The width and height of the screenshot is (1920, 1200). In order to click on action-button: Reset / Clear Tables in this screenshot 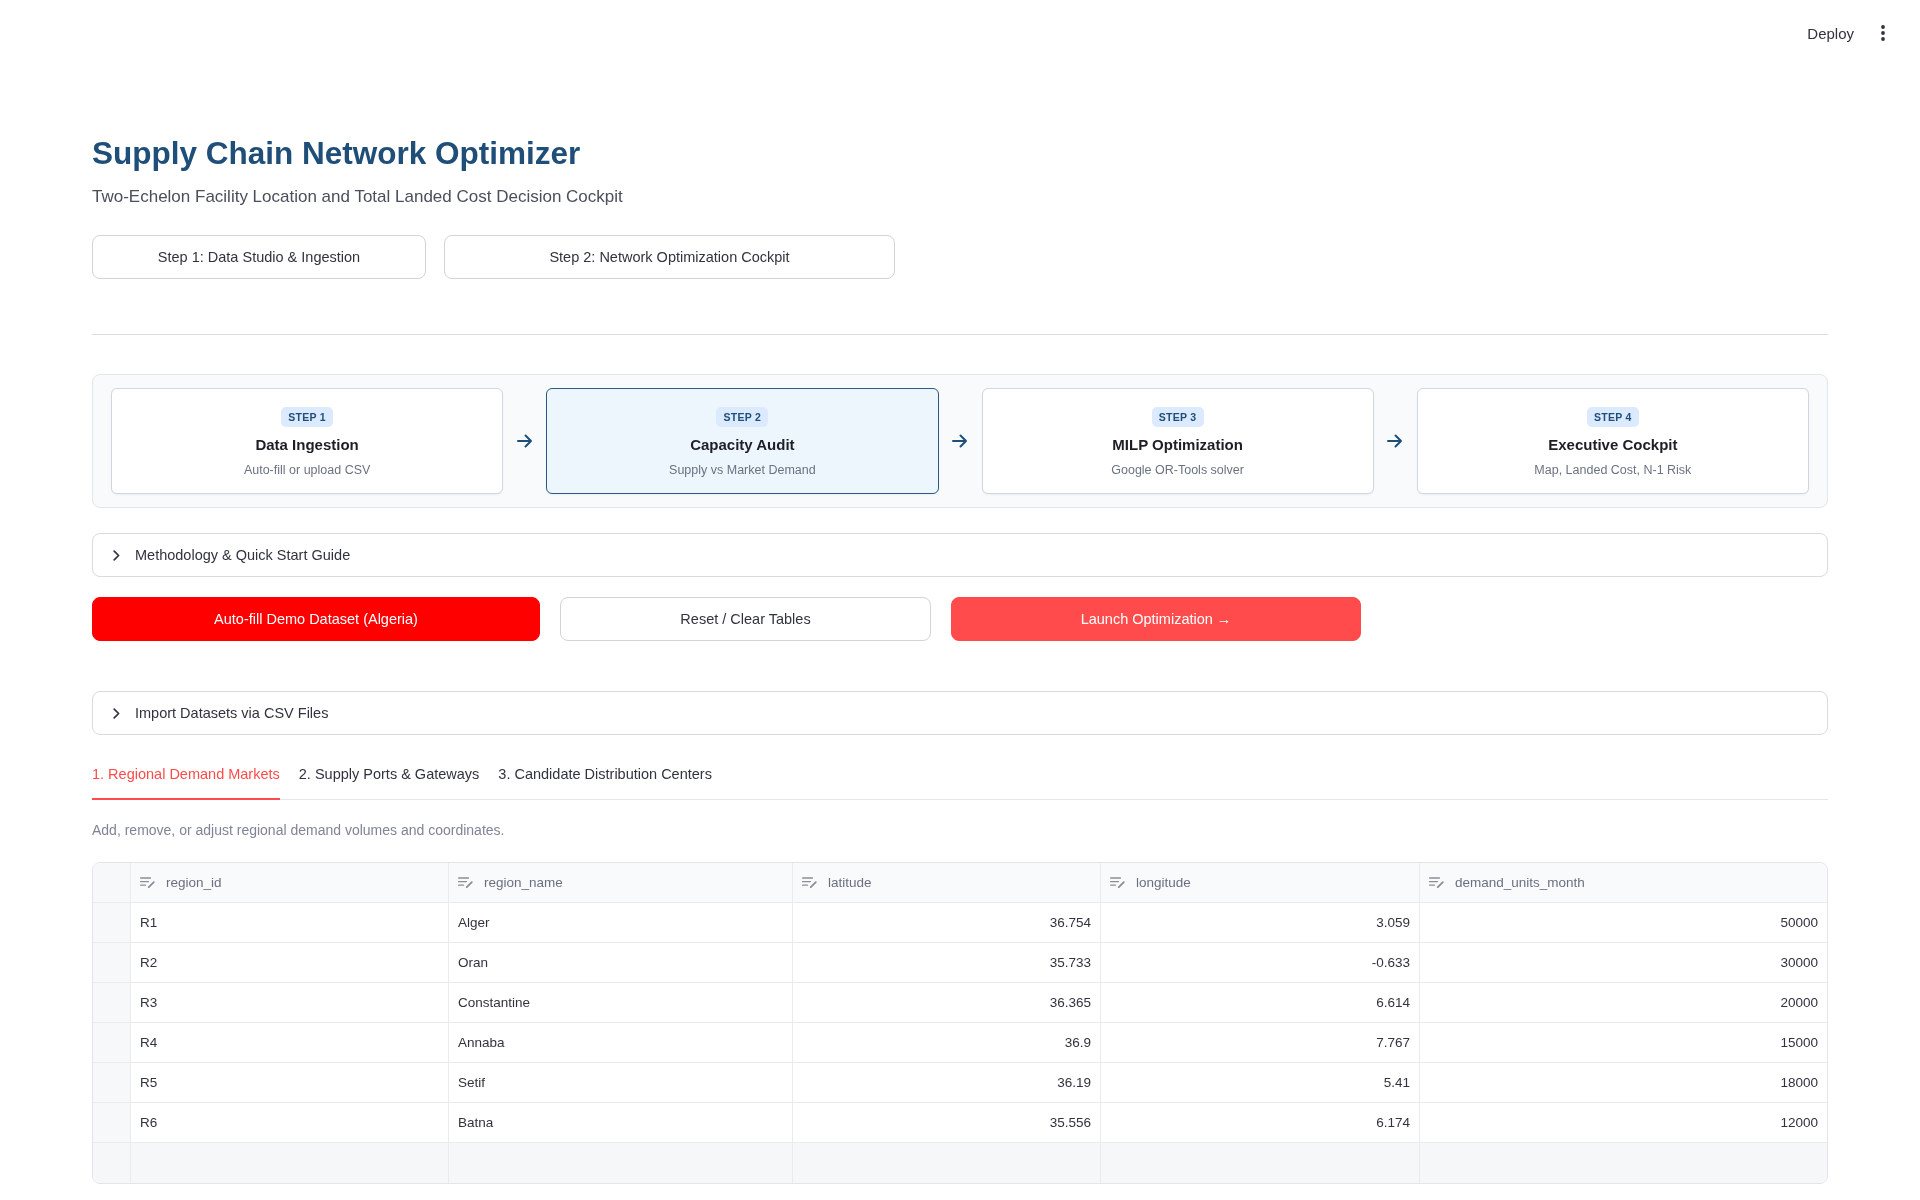, I will do `click(745, 619)`.